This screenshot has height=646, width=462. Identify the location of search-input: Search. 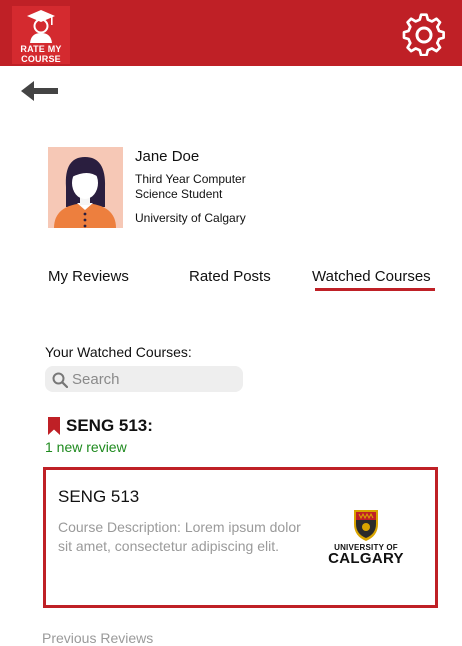
(144, 379).